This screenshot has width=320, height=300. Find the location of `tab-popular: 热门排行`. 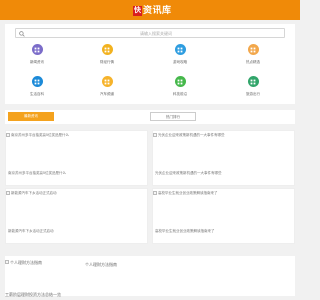

tab-popular: 热门排行 is located at coordinates (173, 116).